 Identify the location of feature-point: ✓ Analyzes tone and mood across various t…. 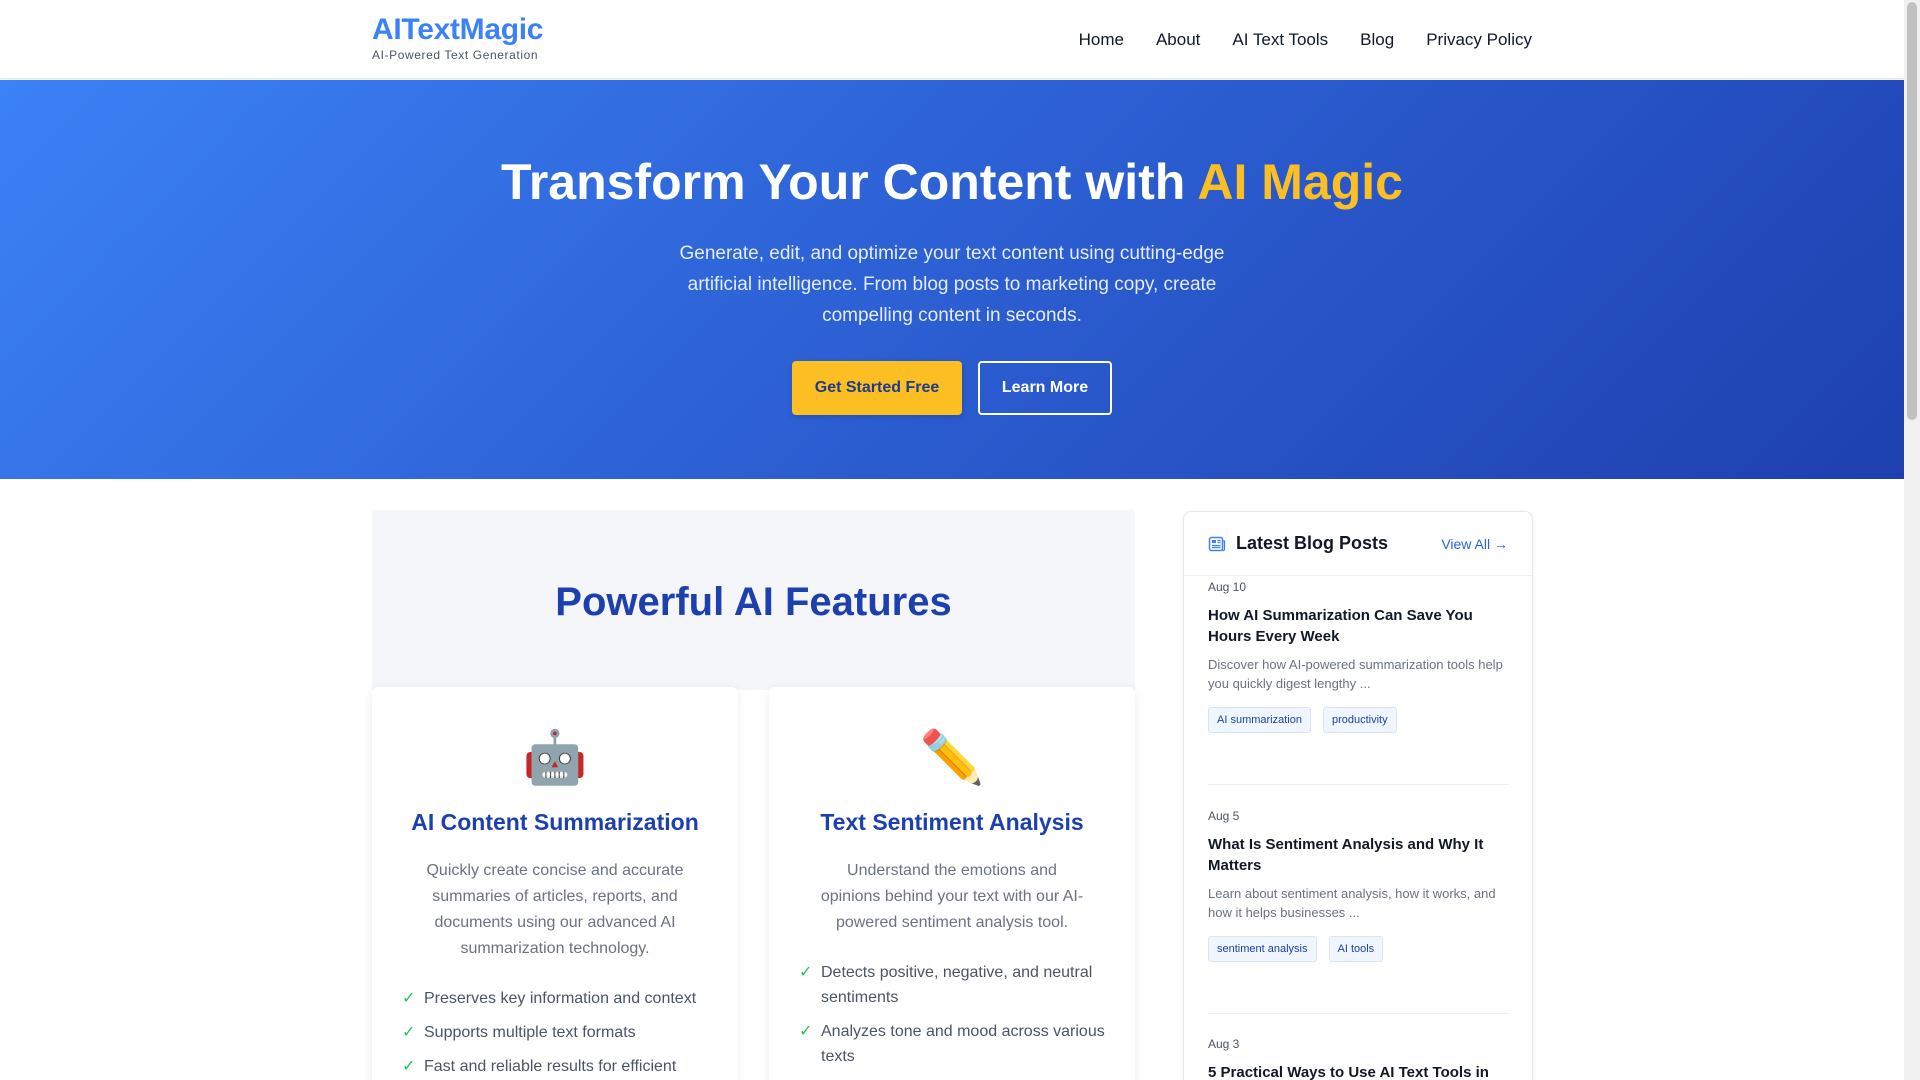
(952, 1044).